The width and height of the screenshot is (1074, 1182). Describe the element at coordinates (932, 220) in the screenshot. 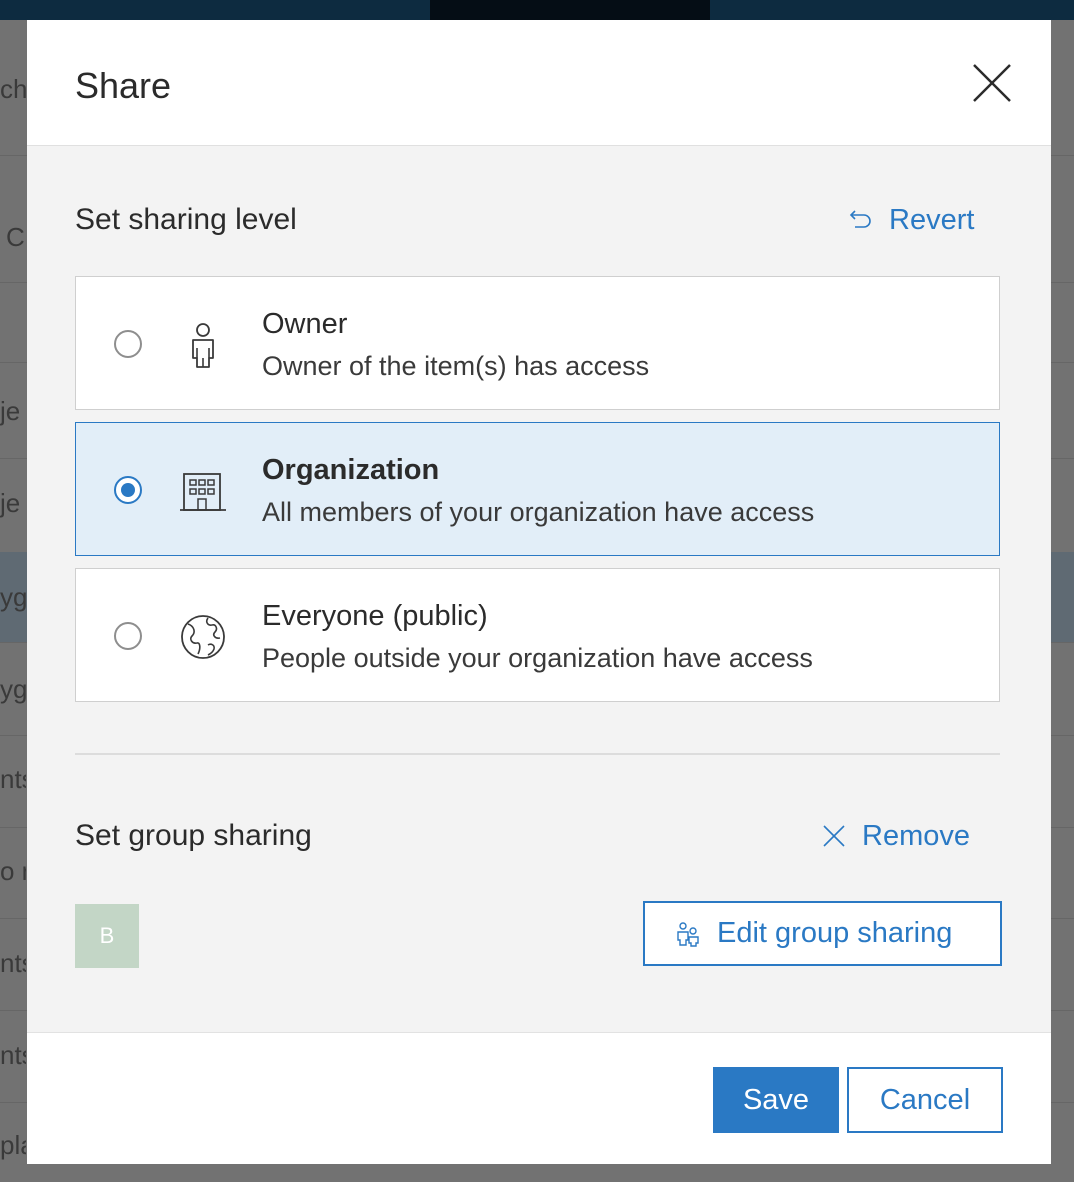

I see `revert-label: Revert` at that location.